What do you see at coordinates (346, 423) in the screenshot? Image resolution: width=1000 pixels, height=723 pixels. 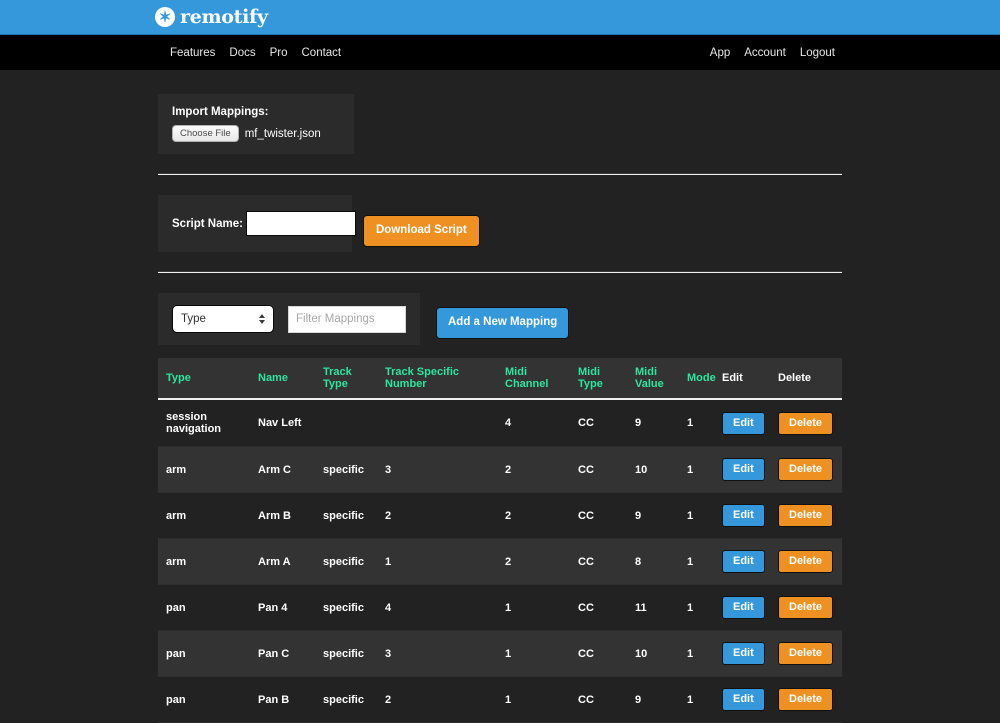 I see `cell-track-type` at bounding box center [346, 423].